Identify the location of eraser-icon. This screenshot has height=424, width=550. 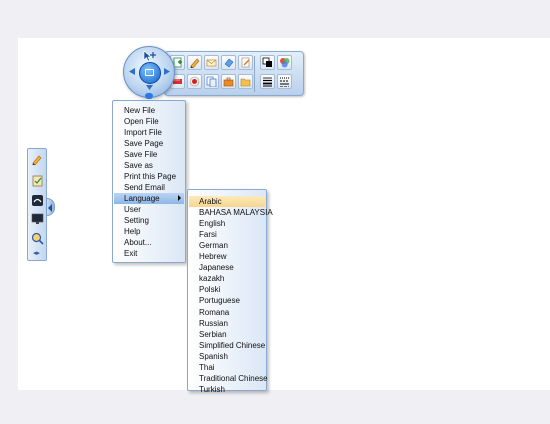
(228, 62).